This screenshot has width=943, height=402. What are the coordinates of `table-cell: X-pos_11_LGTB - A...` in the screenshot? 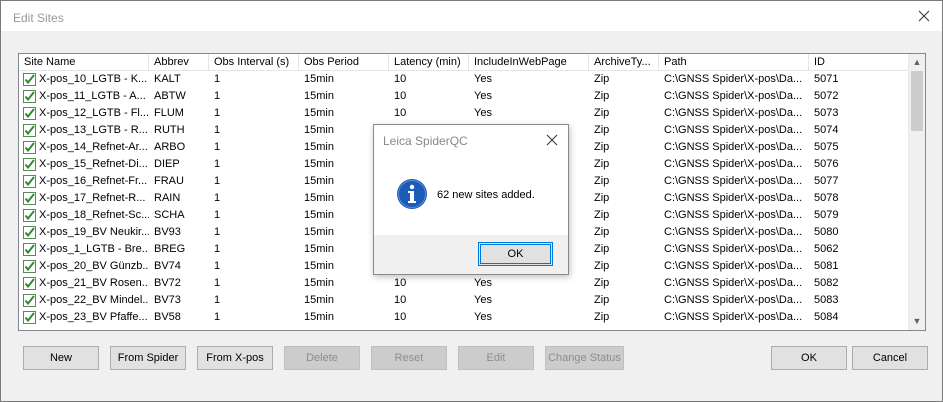 It's located at (92, 96).